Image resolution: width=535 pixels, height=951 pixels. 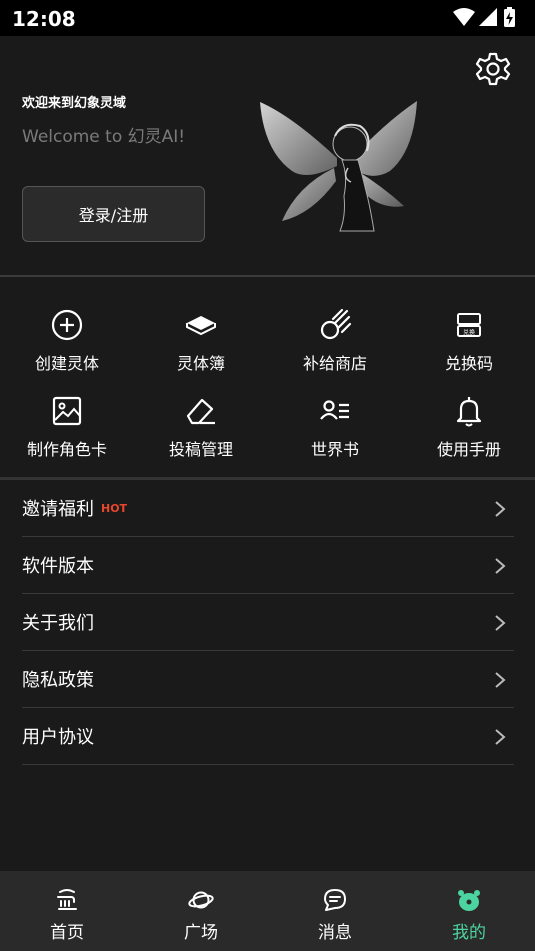 I want to click on eraser-icon, so click(x=200, y=411).